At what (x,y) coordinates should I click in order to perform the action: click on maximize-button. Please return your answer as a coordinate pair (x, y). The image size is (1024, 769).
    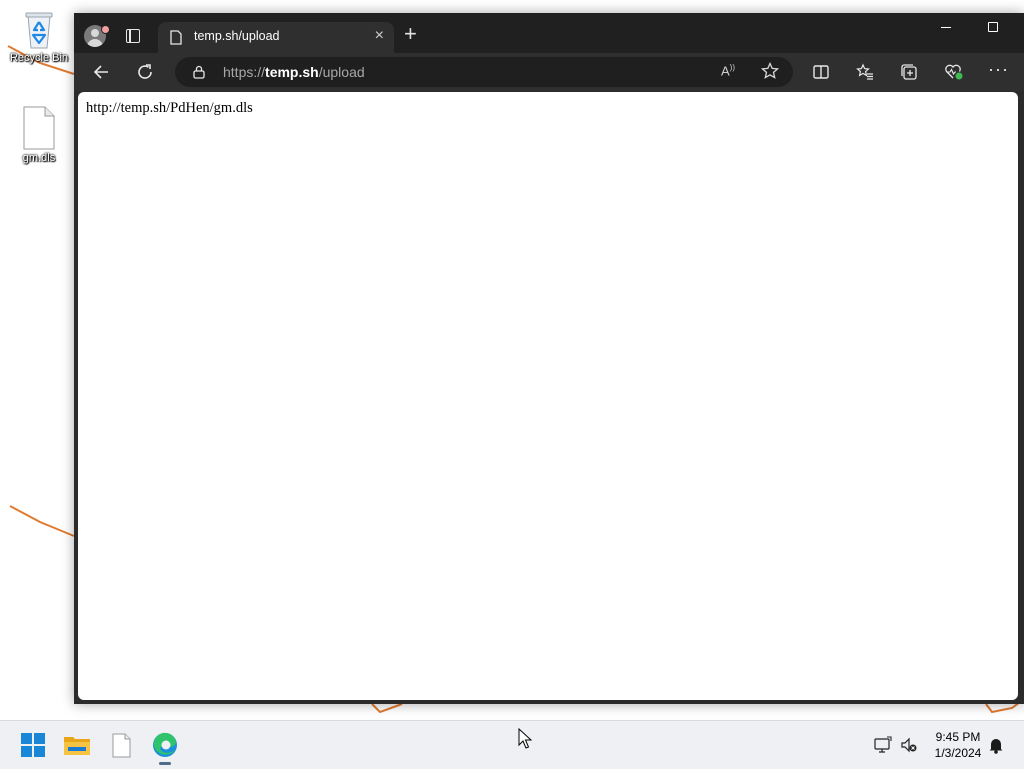
    Looking at the image, I should click on (993, 27).